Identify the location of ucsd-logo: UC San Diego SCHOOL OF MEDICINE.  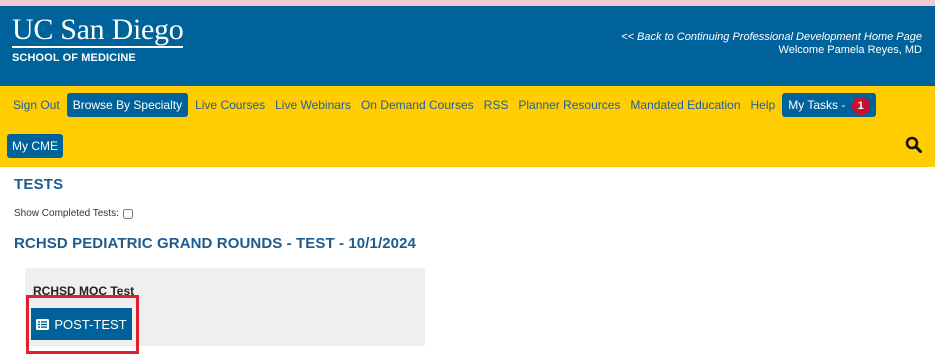
(98, 38).